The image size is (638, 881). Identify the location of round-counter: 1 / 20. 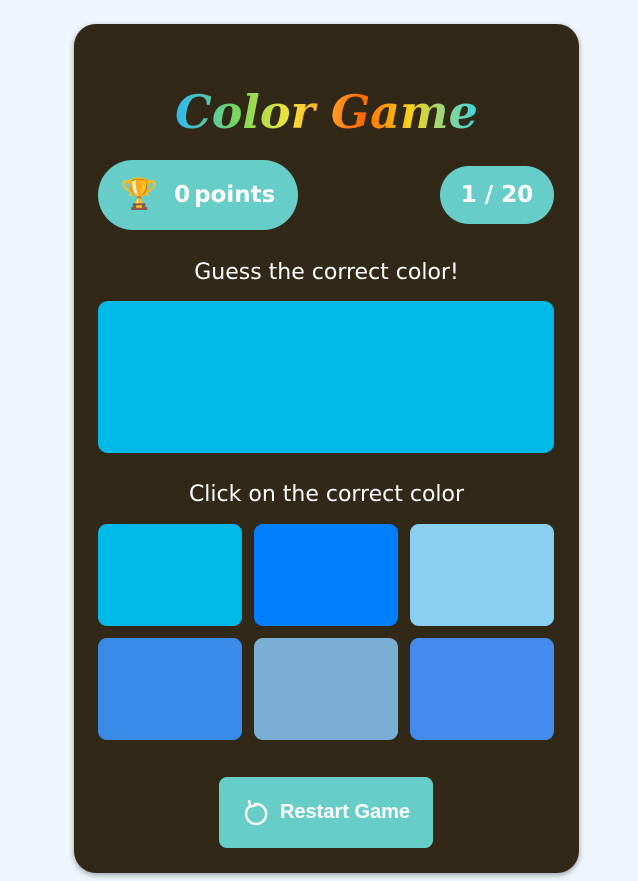
(497, 195).